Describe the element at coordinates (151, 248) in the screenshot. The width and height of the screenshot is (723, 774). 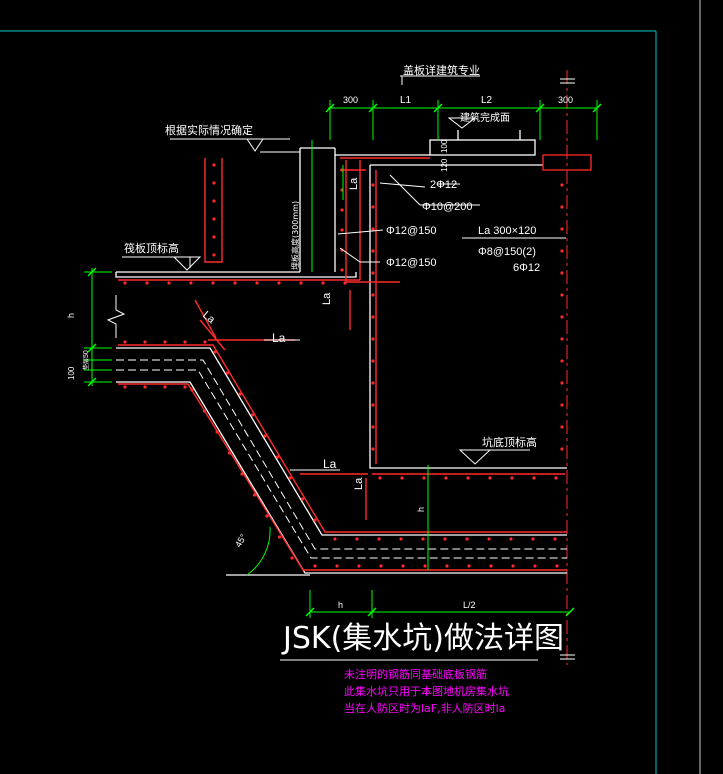
I see `slab-top-label: 筏板顶标高` at that location.